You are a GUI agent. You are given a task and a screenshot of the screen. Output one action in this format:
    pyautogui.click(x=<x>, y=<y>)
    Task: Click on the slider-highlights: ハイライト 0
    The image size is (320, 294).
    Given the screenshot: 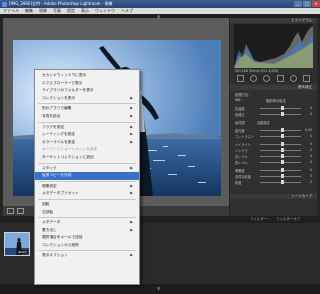 What is the action you would take?
    pyautogui.click(x=273, y=144)
    